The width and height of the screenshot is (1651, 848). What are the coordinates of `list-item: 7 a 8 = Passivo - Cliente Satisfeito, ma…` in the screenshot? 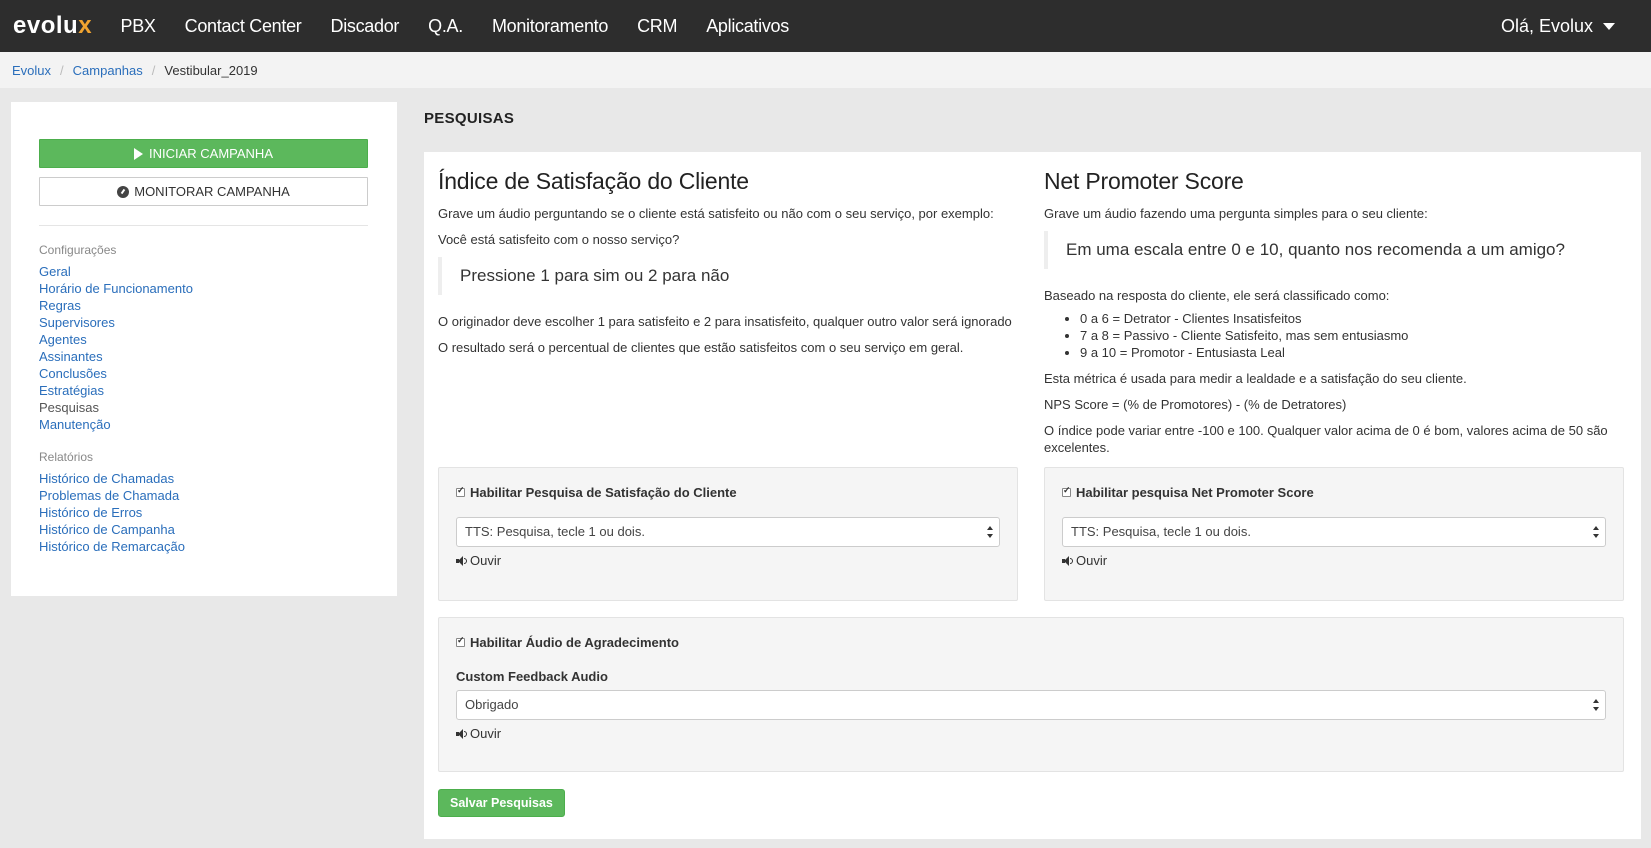 It's located at (1352, 335).